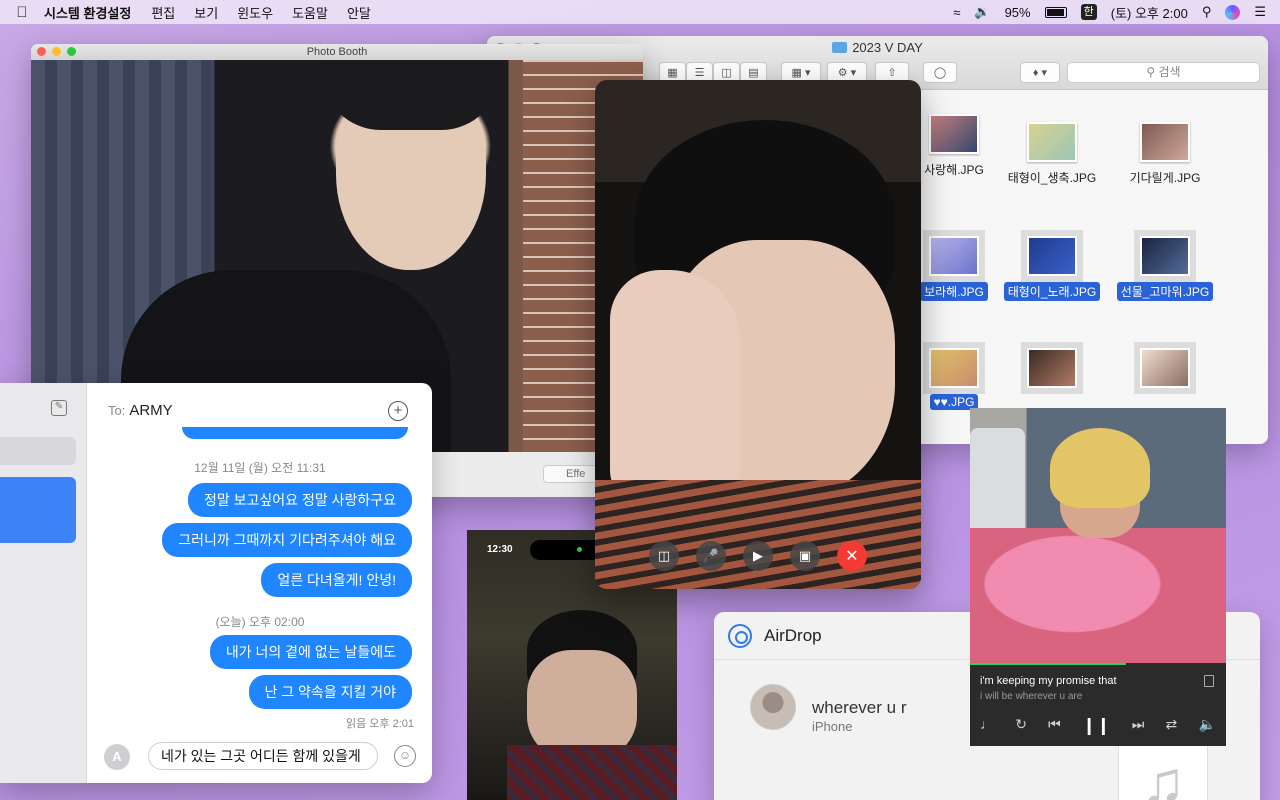  Describe the element at coordinates (711, 556) in the screenshot. I see `microphone-icon: 🎤` at that location.